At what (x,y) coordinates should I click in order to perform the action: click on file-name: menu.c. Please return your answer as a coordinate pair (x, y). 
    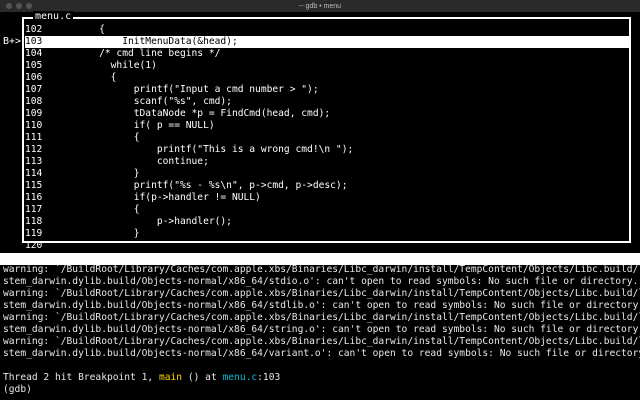
    Looking at the image, I should click on (240, 377).